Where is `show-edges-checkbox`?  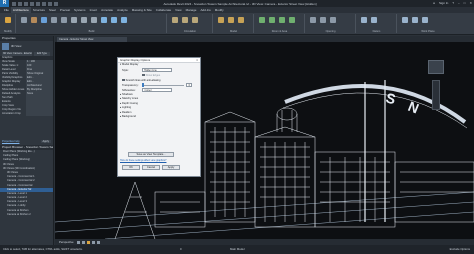 show-edges-checkbox is located at coordinates (143, 75).